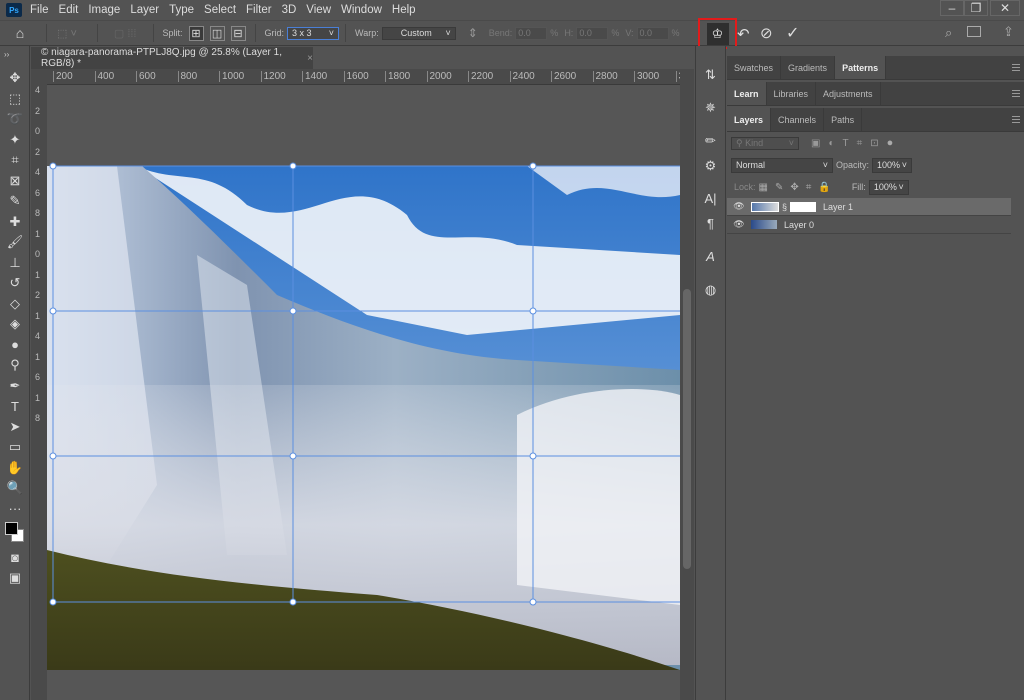 This screenshot has width=1024, height=700. Describe the element at coordinates (259, 10) in the screenshot. I see `menu-filter: Filter` at that location.